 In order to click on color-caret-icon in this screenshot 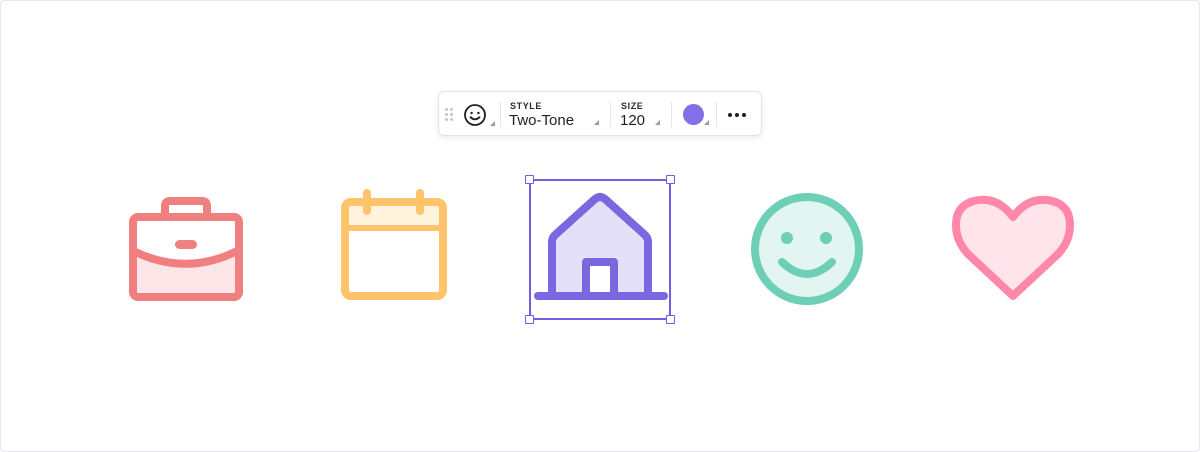, I will do `click(706, 122)`.